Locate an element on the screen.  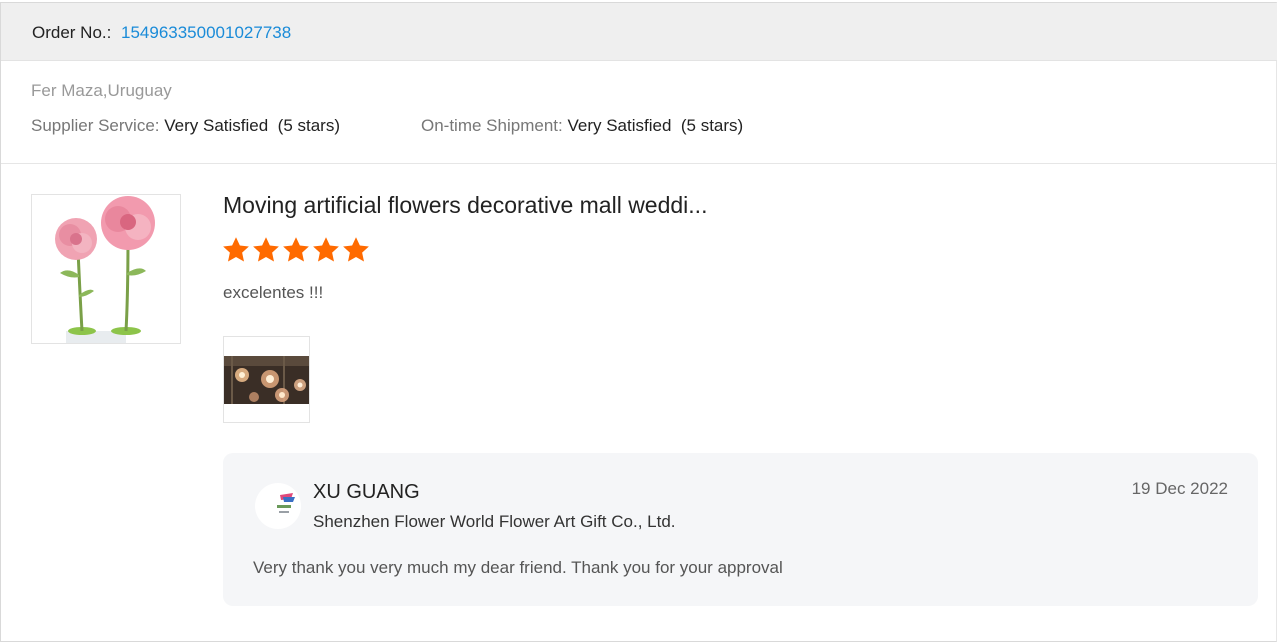
supplier-service-value: Very Satisfied is located at coordinates (216, 125).